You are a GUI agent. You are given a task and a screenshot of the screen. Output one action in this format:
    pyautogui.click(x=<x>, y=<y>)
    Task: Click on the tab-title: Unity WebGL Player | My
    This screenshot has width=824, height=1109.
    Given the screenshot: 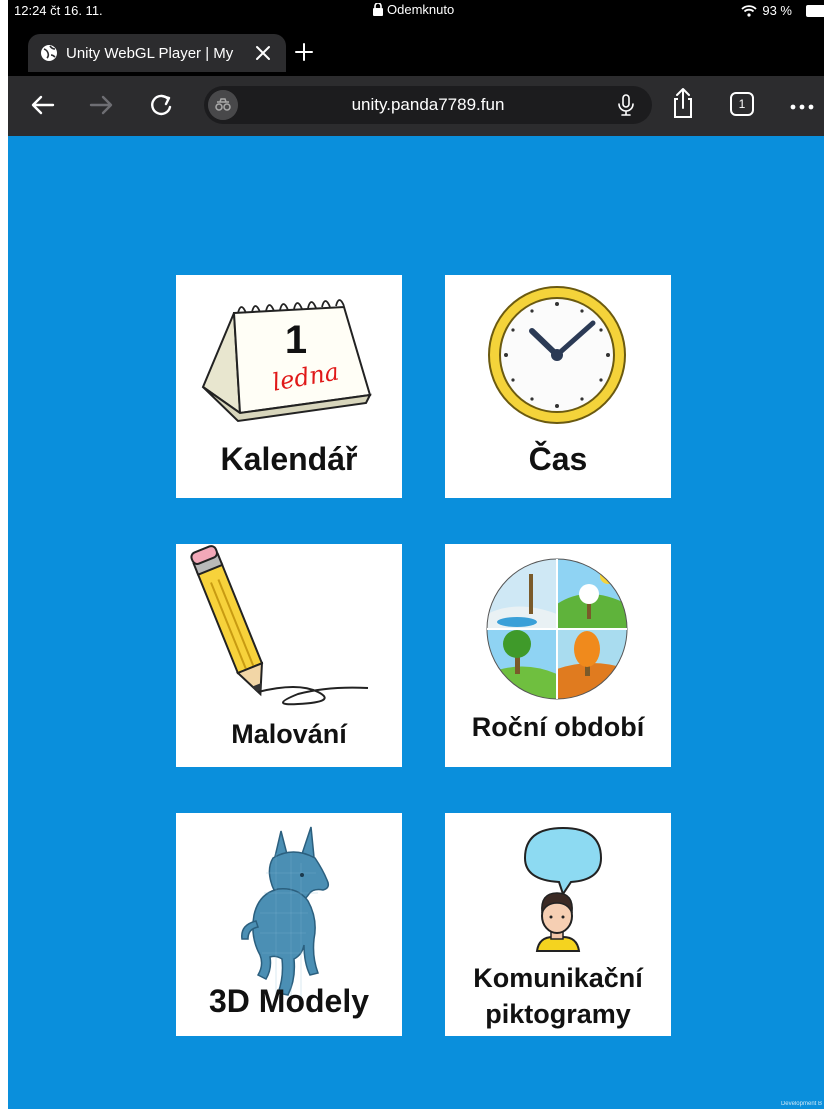 What is the action you would take?
    pyautogui.click(x=150, y=53)
    